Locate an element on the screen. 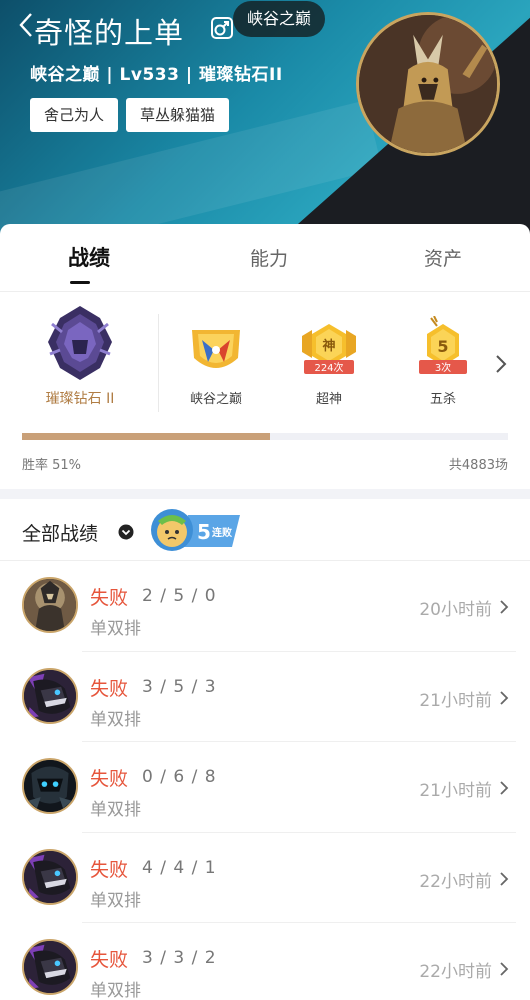 The image size is (530, 1000). profile-subline: 峡谷之巅 | Lv533 | 璀璨钻石II is located at coordinates (156, 75).